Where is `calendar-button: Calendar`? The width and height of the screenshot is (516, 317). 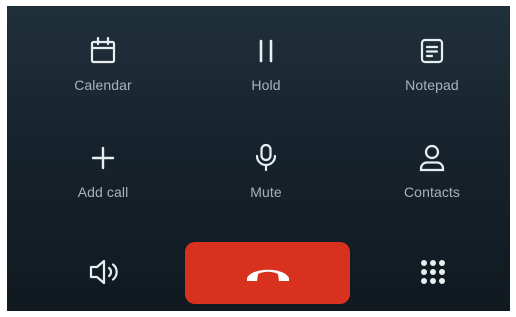
calendar-button: Calendar is located at coordinates (103, 59).